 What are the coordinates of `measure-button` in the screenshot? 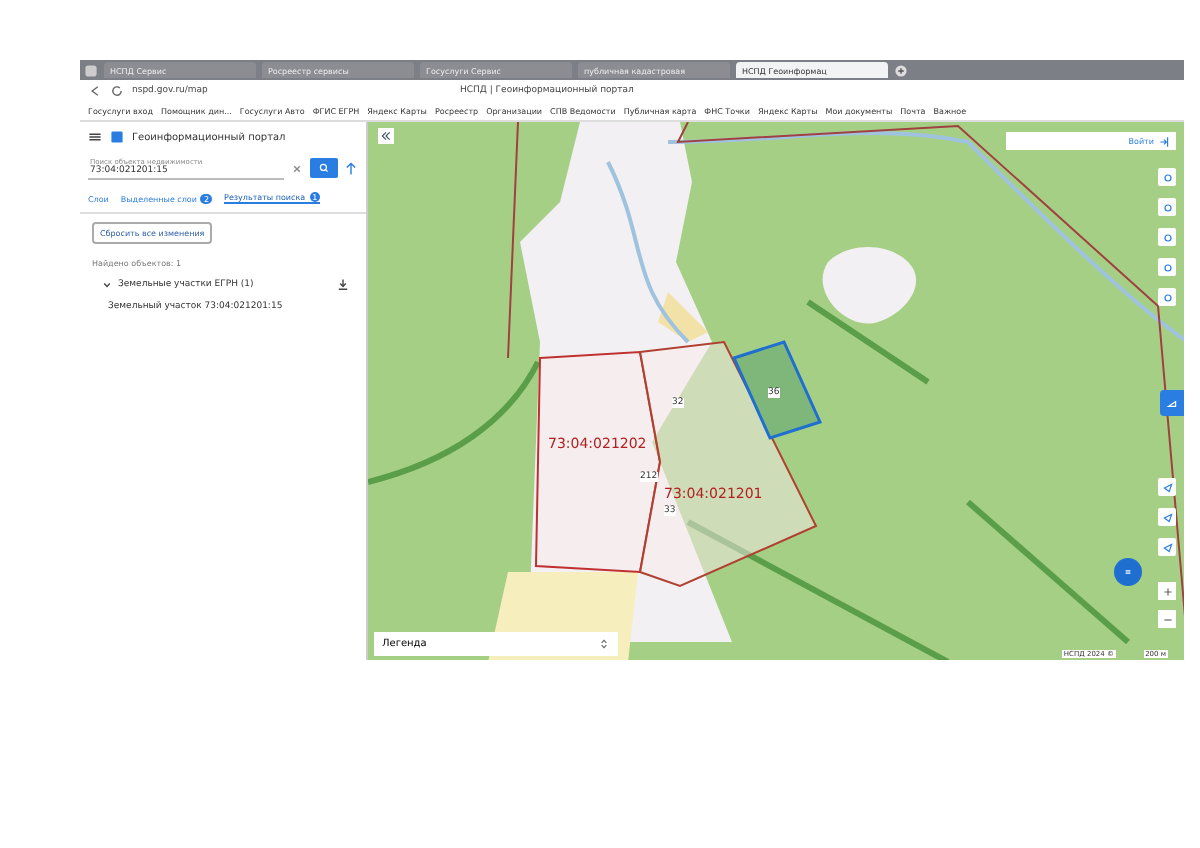 It's located at (1172, 403).